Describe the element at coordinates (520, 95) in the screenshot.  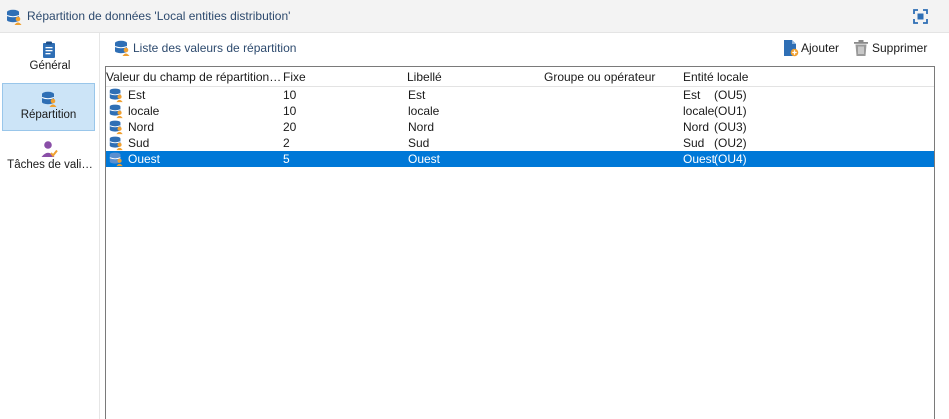
I see `table-row: Est 10 Est Est (OU5)` at that location.